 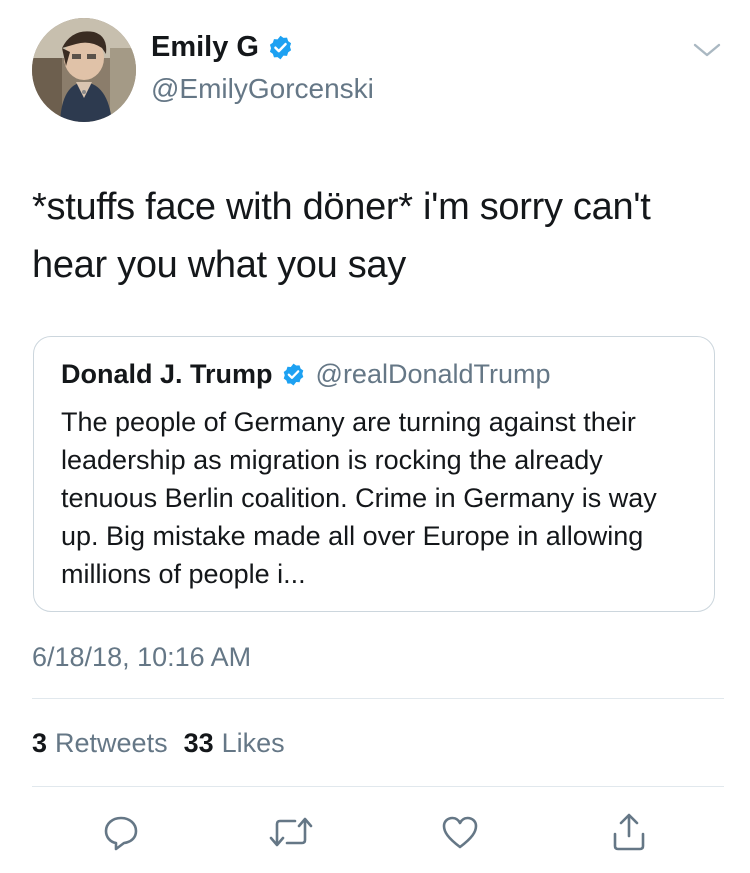 I want to click on retweets-count: 3, so click(x=39, y=743).